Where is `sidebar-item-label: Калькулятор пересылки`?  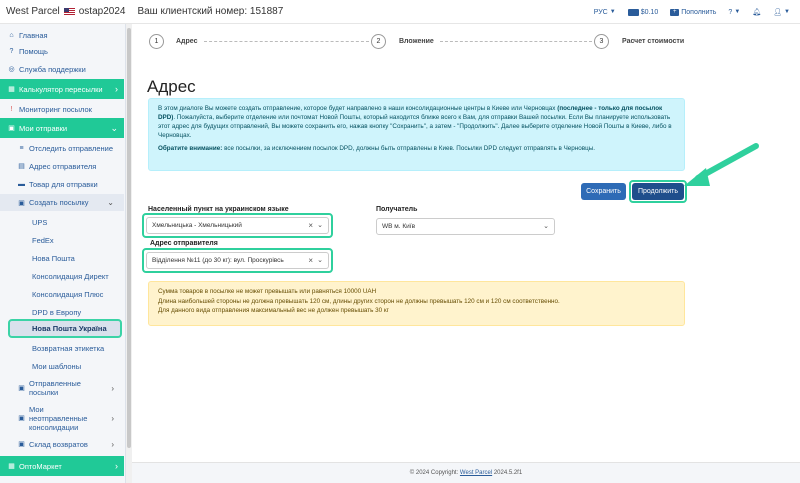
sidebar-item-label: Калькулятор пересылки is located at coordinates (61, 89).